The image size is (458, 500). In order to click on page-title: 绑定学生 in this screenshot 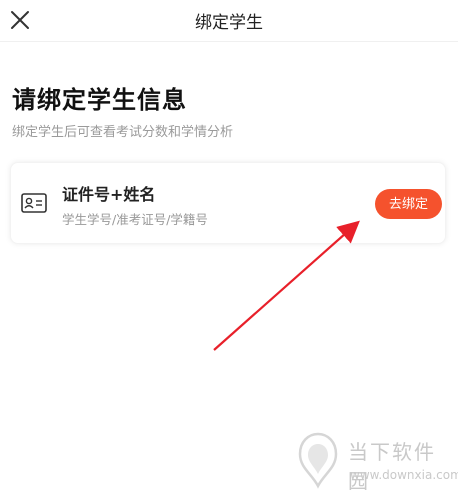, I will do `click(229, 23)`.